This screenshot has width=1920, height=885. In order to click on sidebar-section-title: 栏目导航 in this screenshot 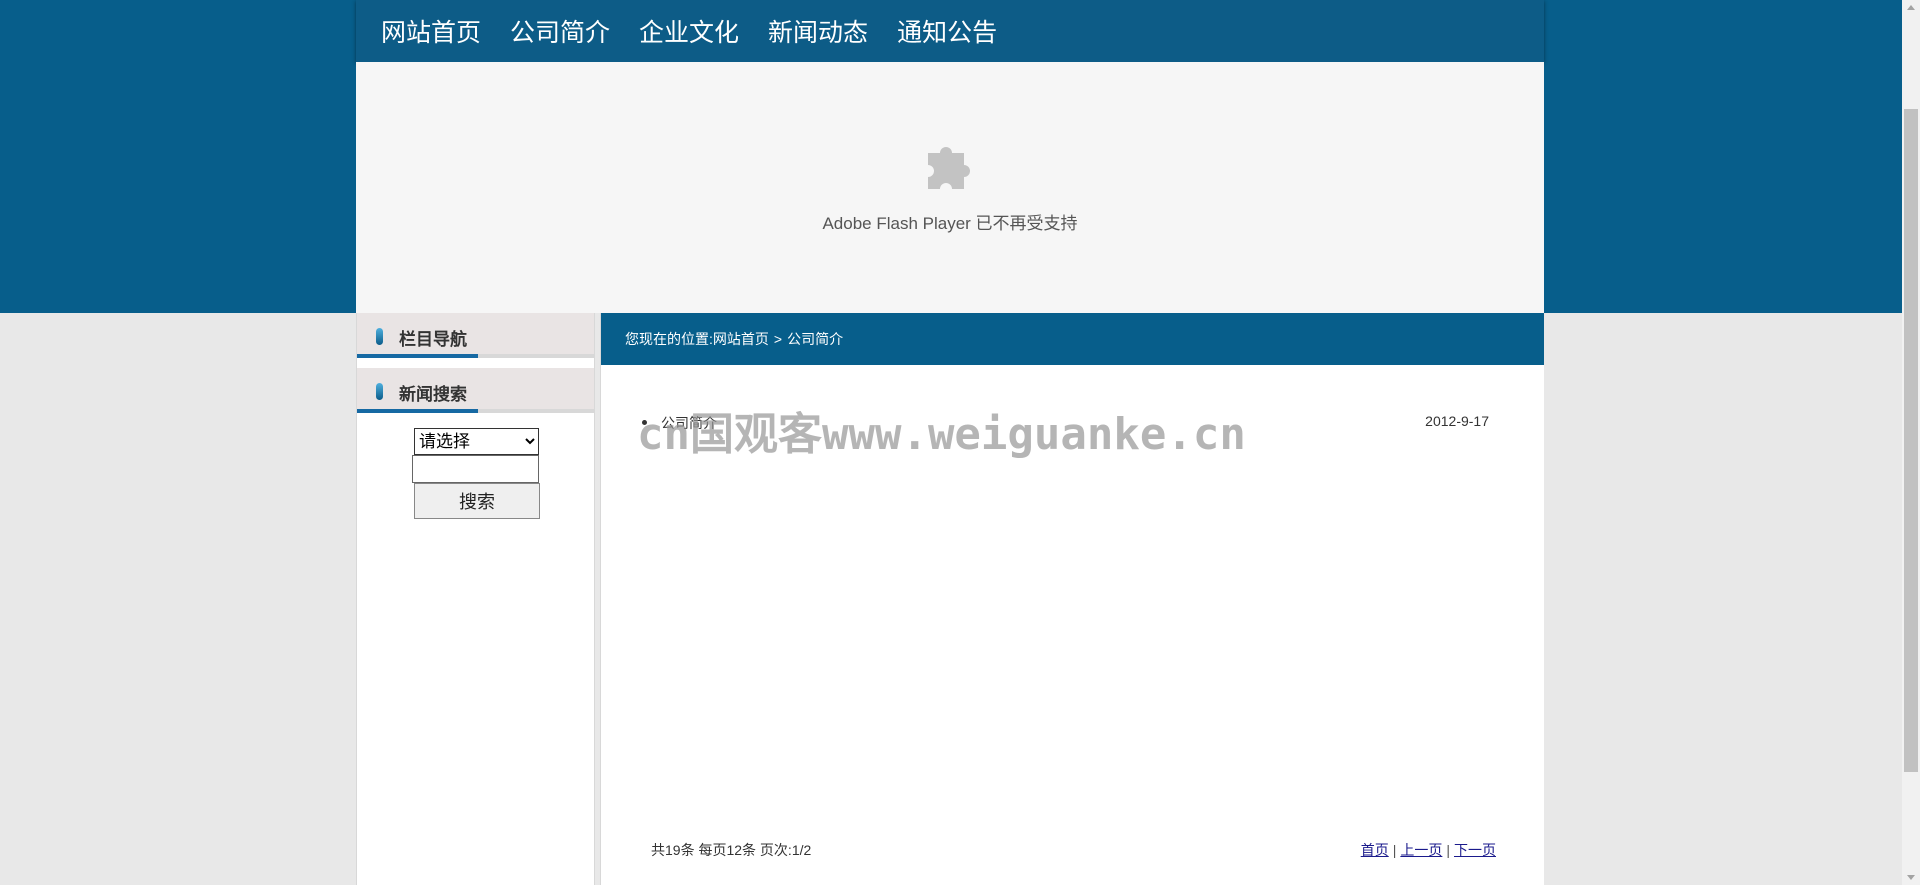, I will do `click(433, 339)`.